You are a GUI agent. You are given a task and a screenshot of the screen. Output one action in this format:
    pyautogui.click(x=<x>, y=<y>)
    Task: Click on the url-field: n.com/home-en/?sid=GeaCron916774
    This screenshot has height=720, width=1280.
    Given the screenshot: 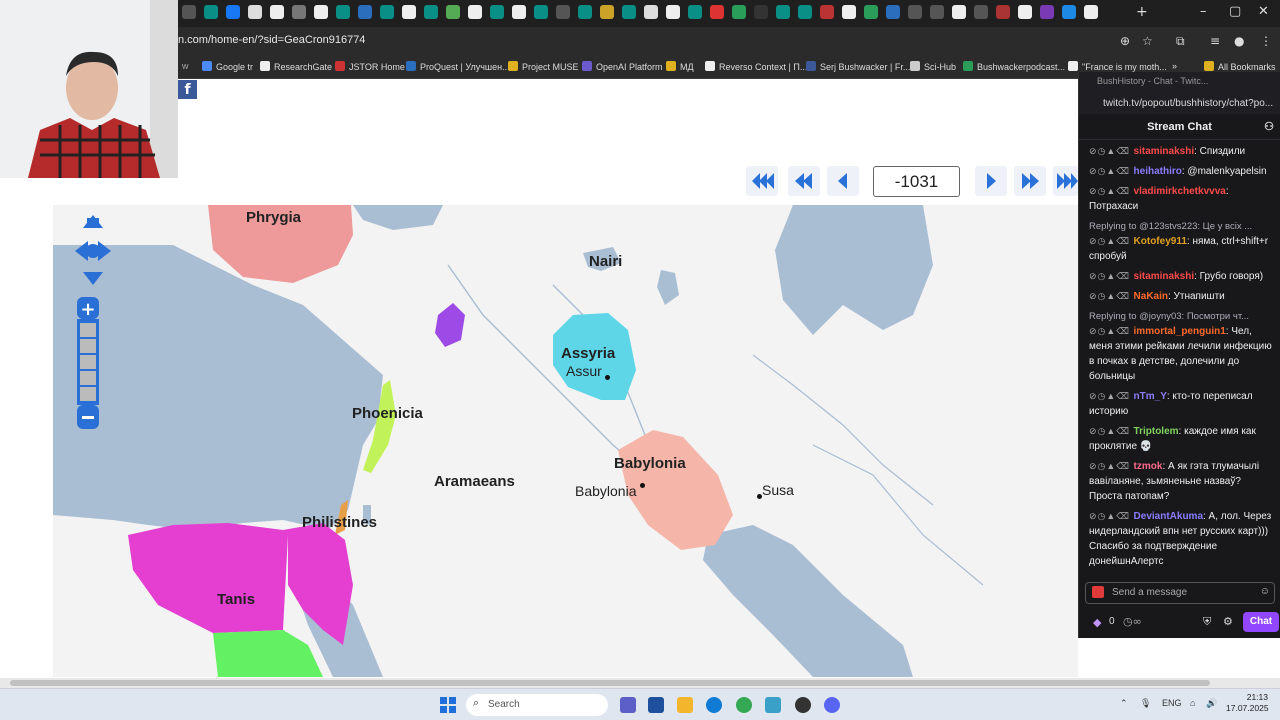 What is the action you would take?
    pyautogui.click(x=271, y=40)
    